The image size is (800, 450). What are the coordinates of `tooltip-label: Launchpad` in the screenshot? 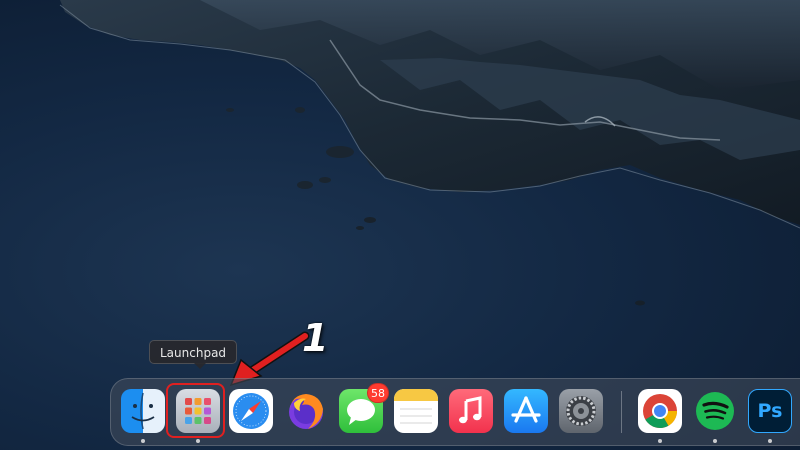 It's located at (193, 353).